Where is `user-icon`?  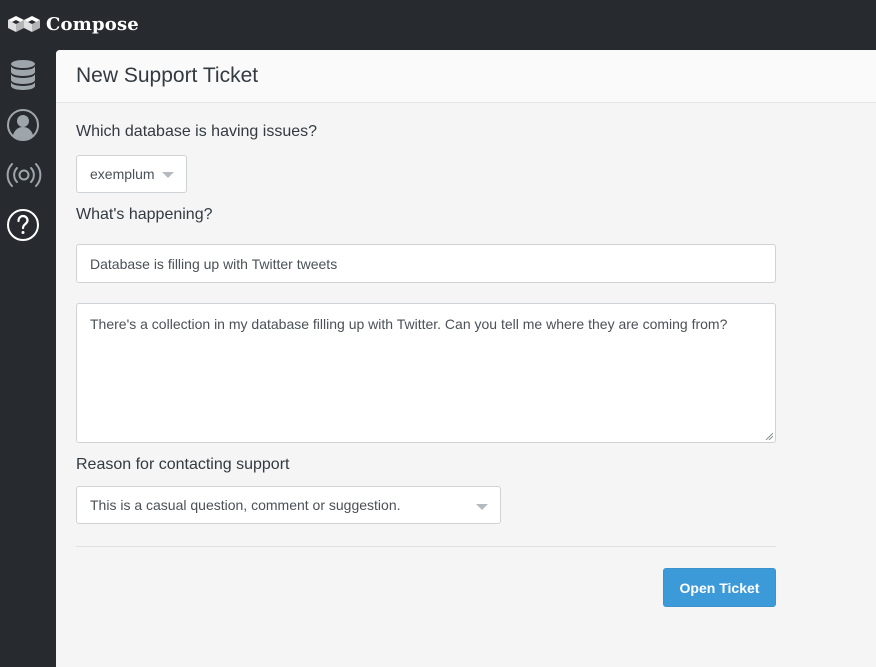 user-icon is located at coordinates (23, 125).